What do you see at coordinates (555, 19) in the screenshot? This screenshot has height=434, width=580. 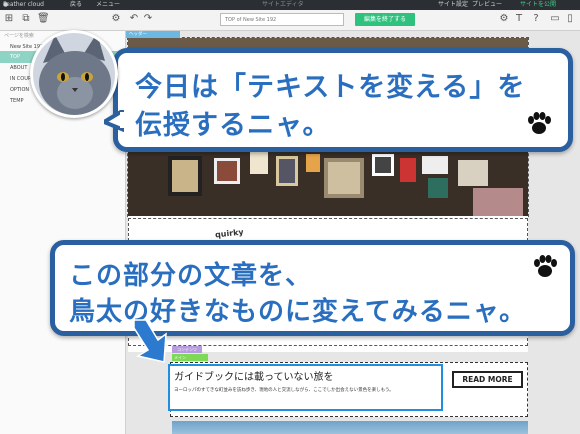 I see `desktop-icon: ▭` at bounding box center [555, 19].